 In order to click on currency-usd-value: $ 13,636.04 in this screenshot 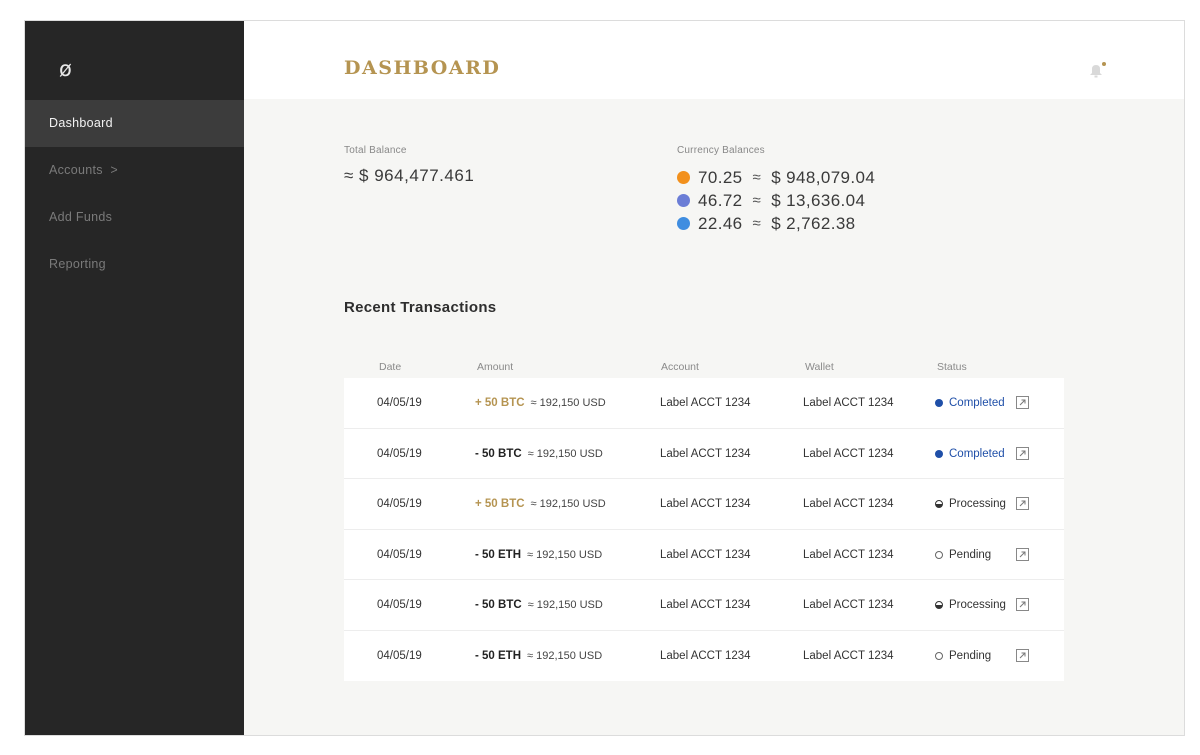, I will do `click(818, 200)`.